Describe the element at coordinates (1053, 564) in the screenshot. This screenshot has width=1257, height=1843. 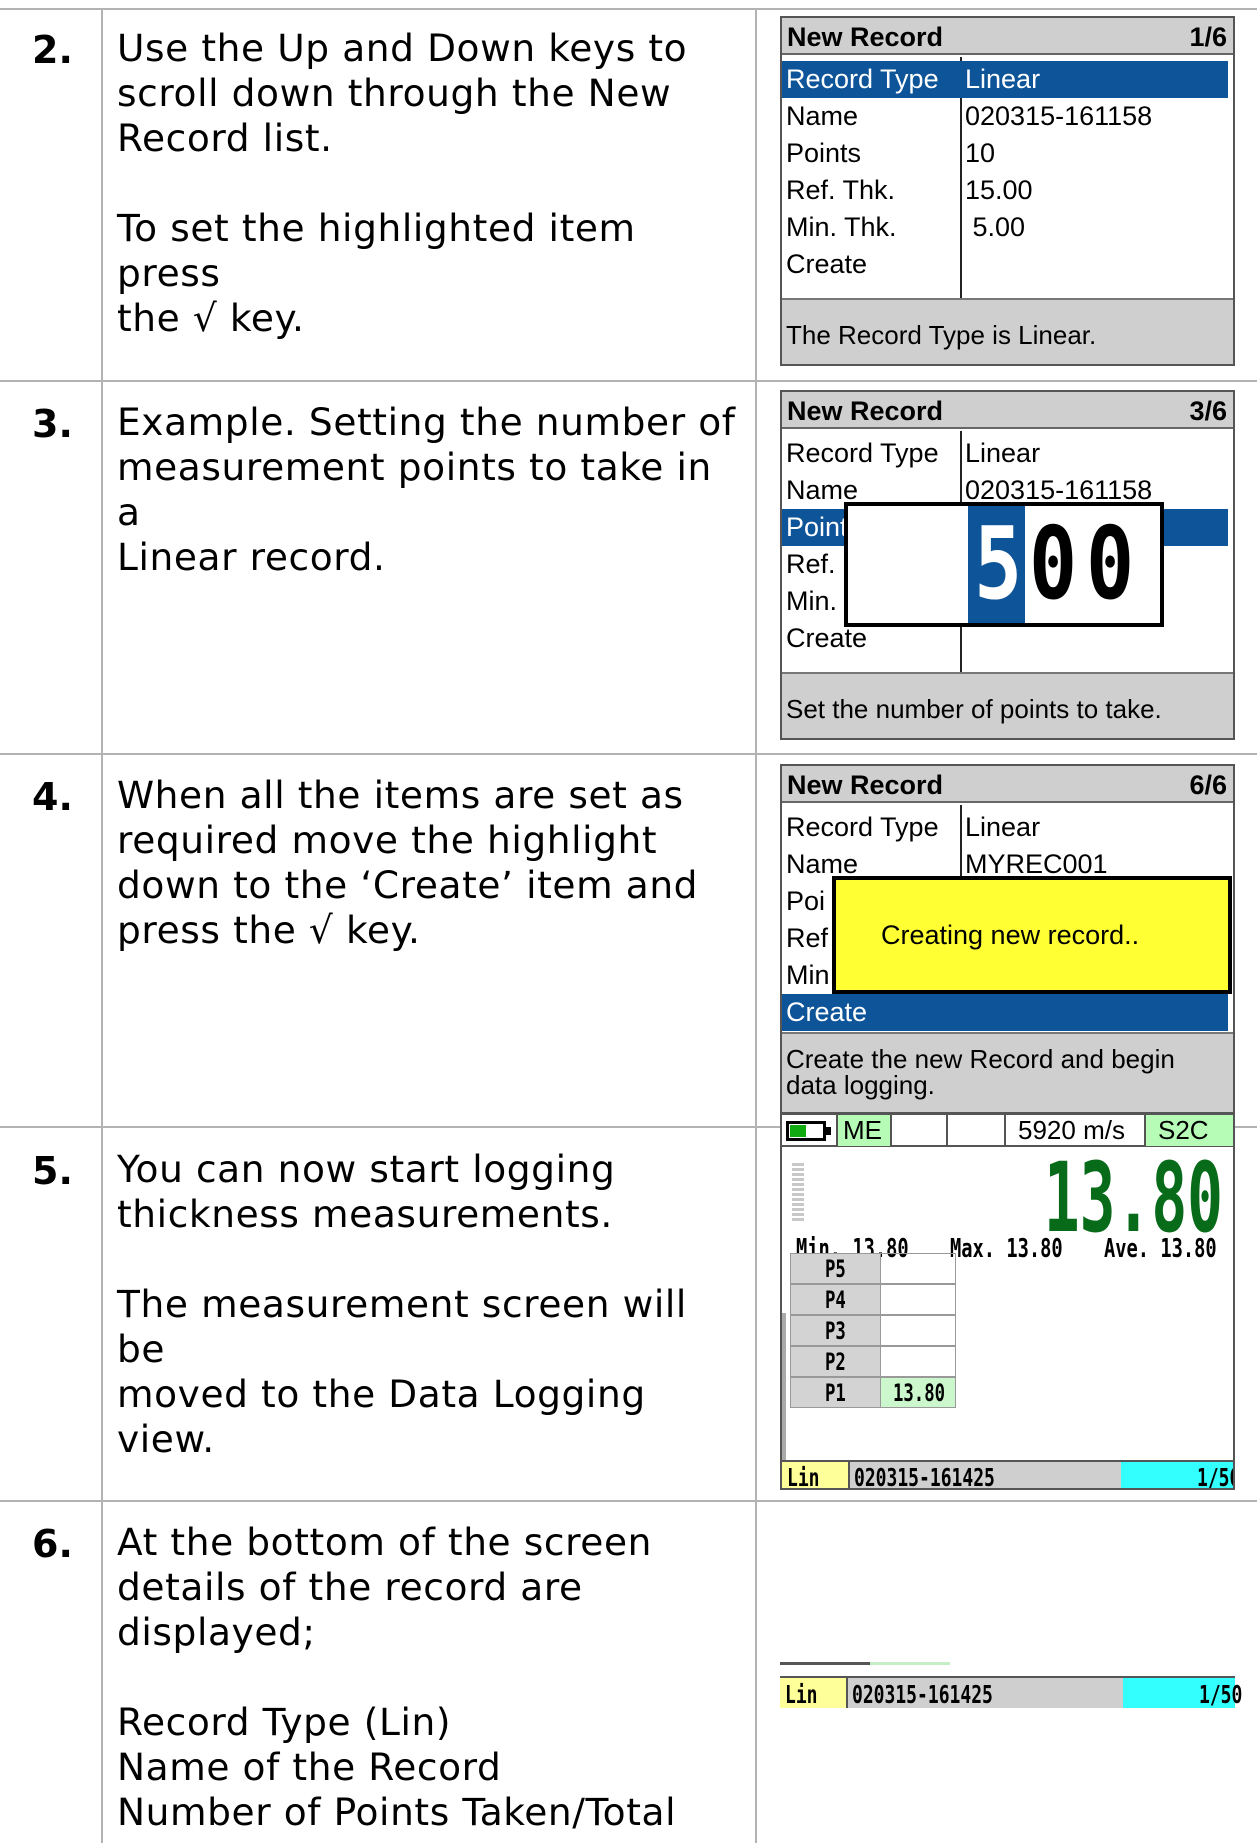
I see `digit-tens: 0` at that location.